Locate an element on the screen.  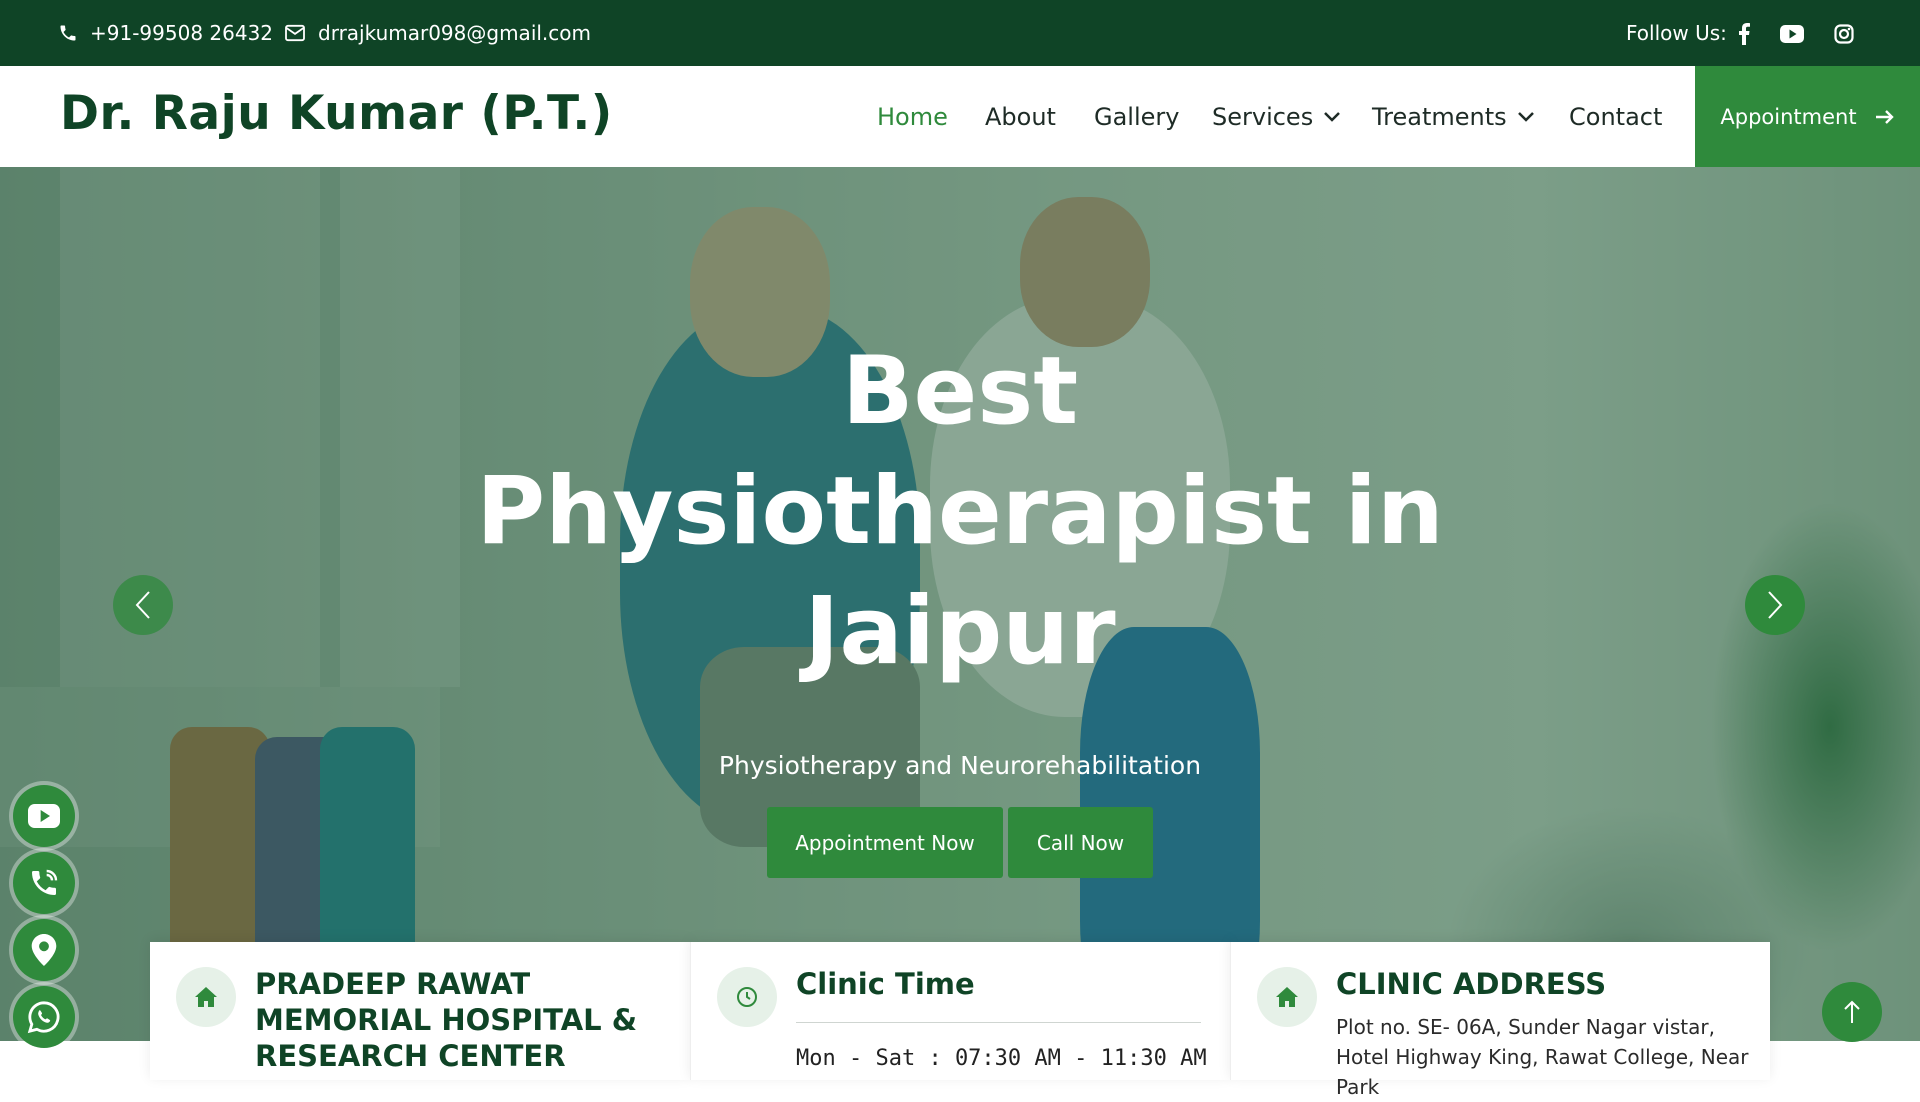
site-brand: Dr. Raju Kumar (P.T.) is located at coordinates (336, 113).